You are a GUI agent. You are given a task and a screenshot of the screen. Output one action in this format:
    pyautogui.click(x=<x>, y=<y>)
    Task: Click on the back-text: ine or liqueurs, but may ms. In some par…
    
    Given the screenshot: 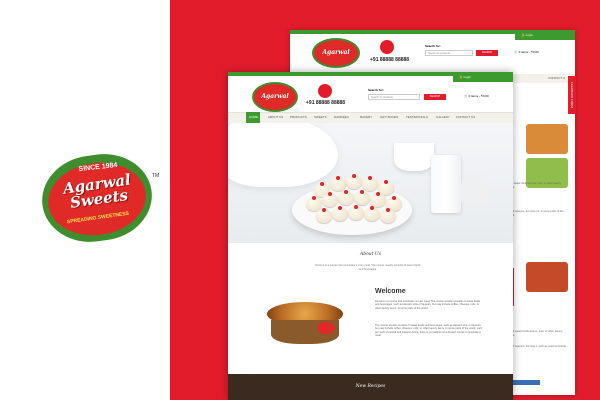 What is the action you would take?
    pyautogui.click(x=536, y=213)
    